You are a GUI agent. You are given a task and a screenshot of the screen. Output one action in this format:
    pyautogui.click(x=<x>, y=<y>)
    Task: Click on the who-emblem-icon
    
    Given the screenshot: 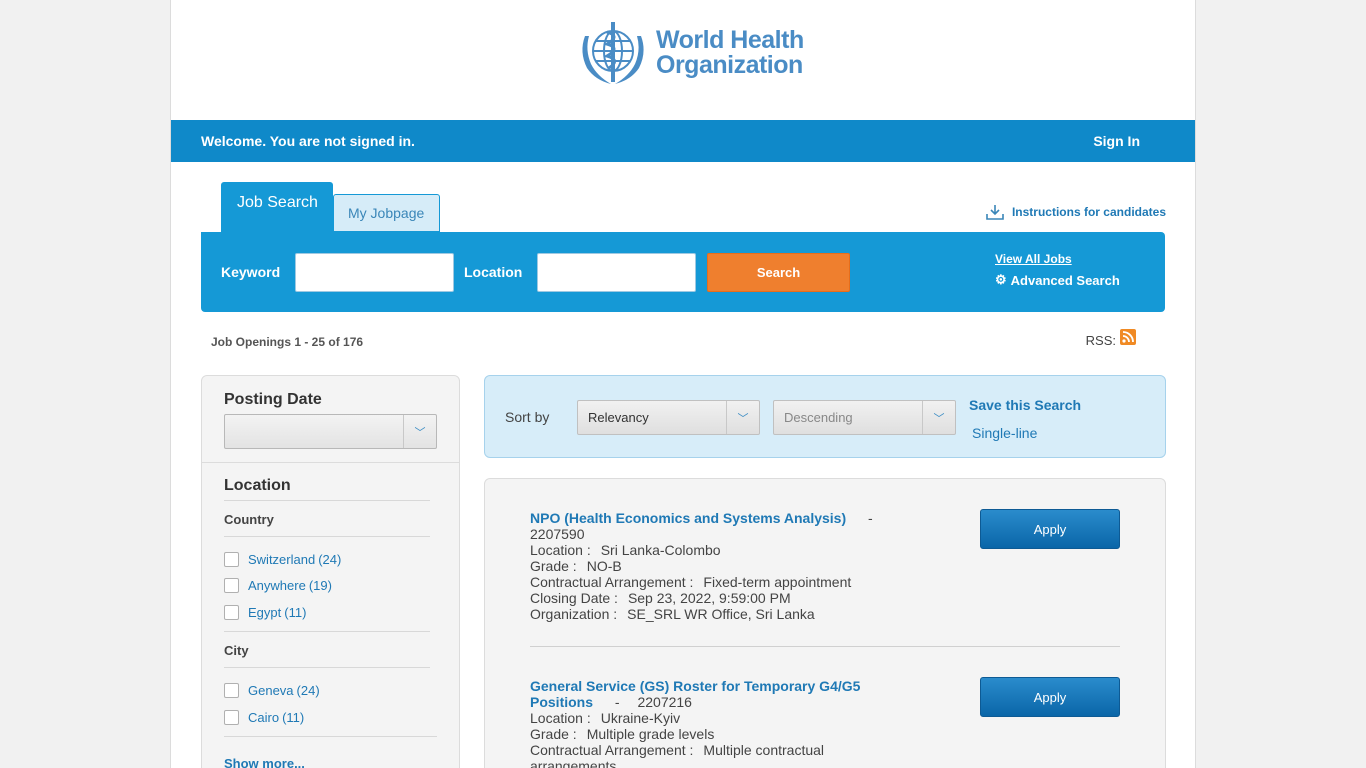 What is the action you would take?
    pyautogui.click(x=613, y=53)
    